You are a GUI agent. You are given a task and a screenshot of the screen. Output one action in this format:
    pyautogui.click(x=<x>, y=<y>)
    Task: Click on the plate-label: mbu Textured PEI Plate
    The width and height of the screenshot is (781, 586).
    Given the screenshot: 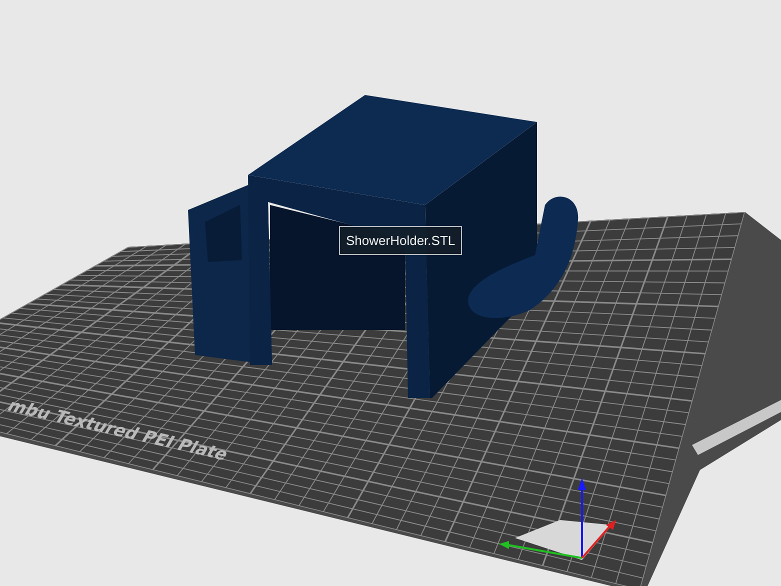 What is the action you would take?
    pyautogui.click(x=117, y=430)
    